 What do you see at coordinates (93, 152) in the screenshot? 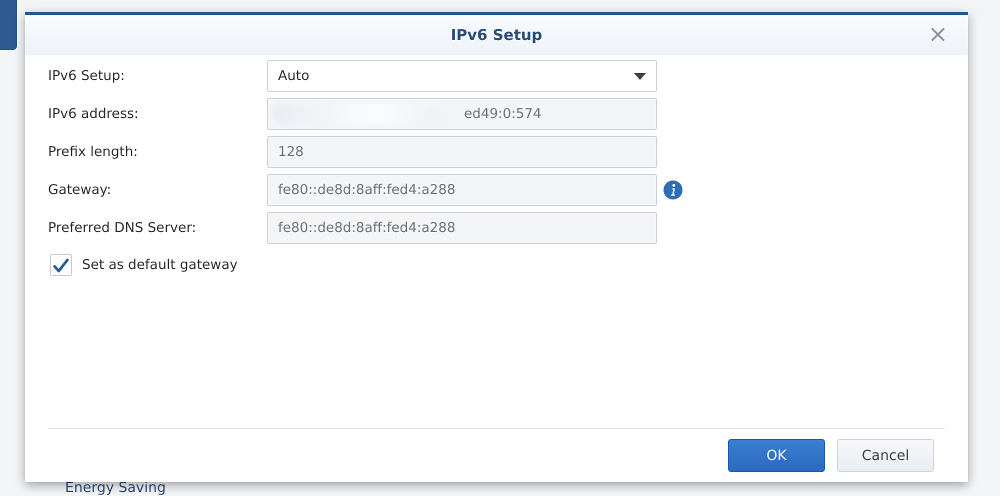
I see `field-label: Prefix length:` at bounding box center [93, 152].